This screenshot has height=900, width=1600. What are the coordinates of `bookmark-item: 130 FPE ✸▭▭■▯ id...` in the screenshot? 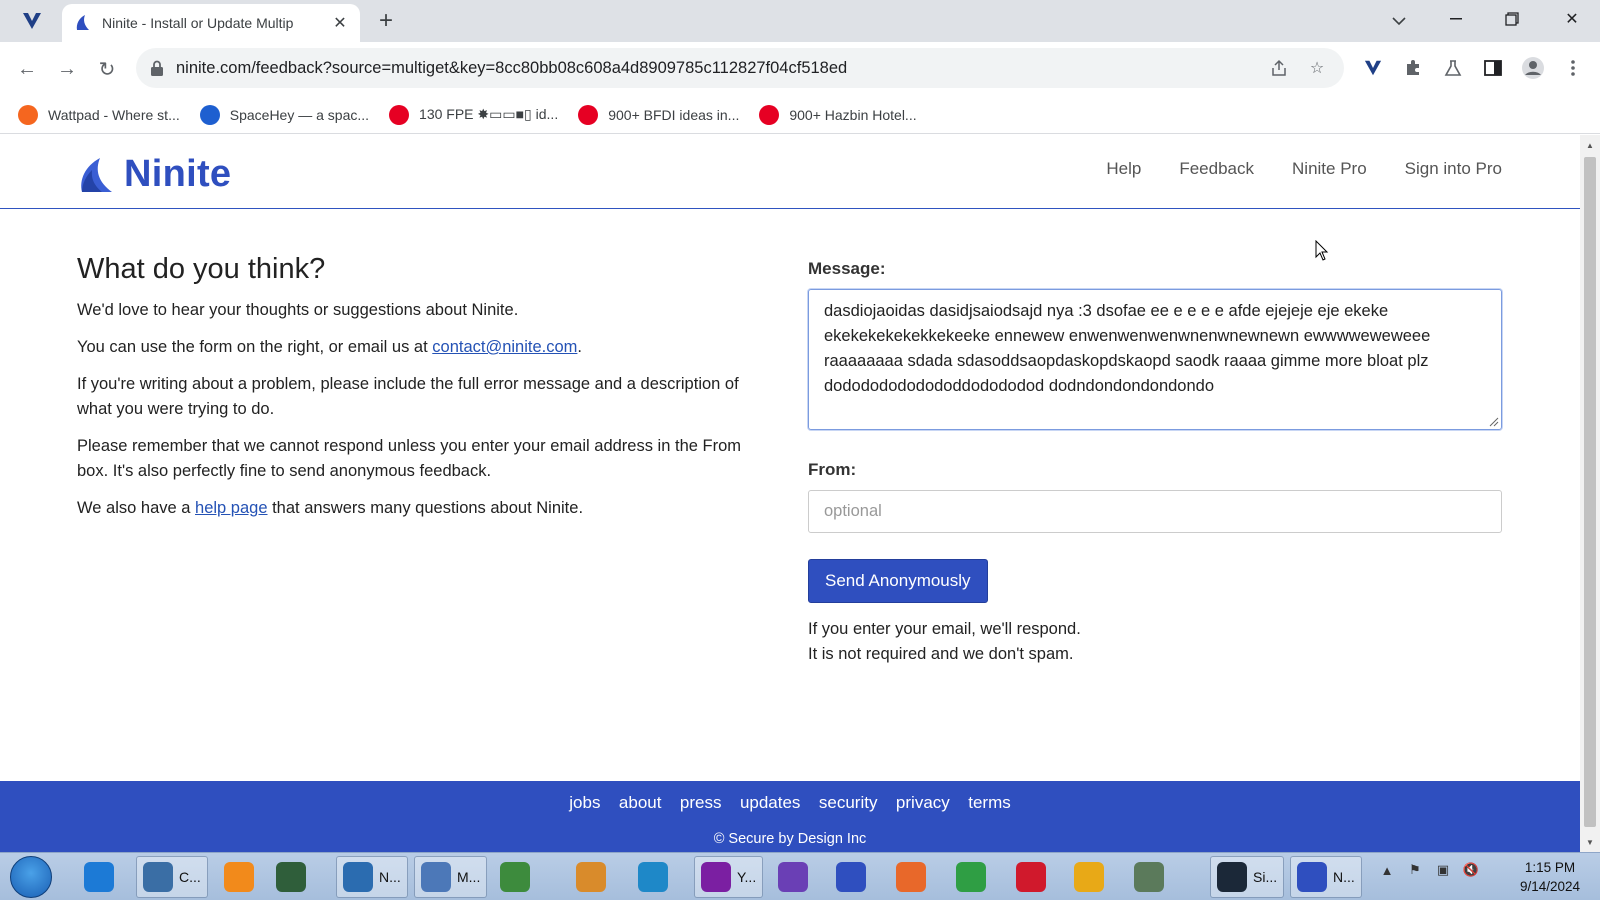 It's located at (473, 114).